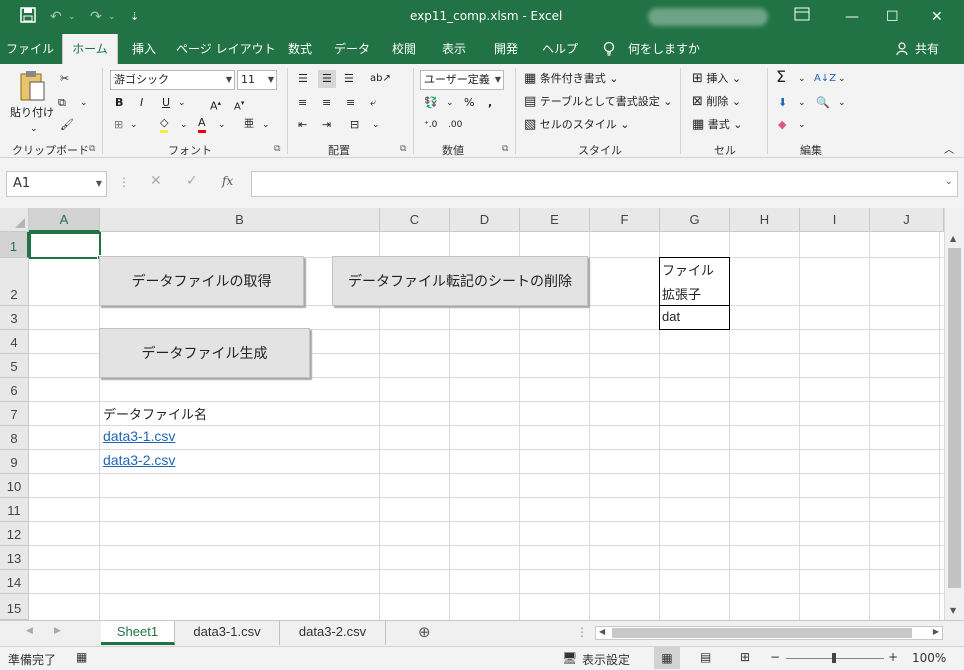 This screenshot has height=670, width=964. What do you see at coordinates (192, 181) in the screenshot?
I see `enter-icon: ✓` at bounding box center [192, 181].